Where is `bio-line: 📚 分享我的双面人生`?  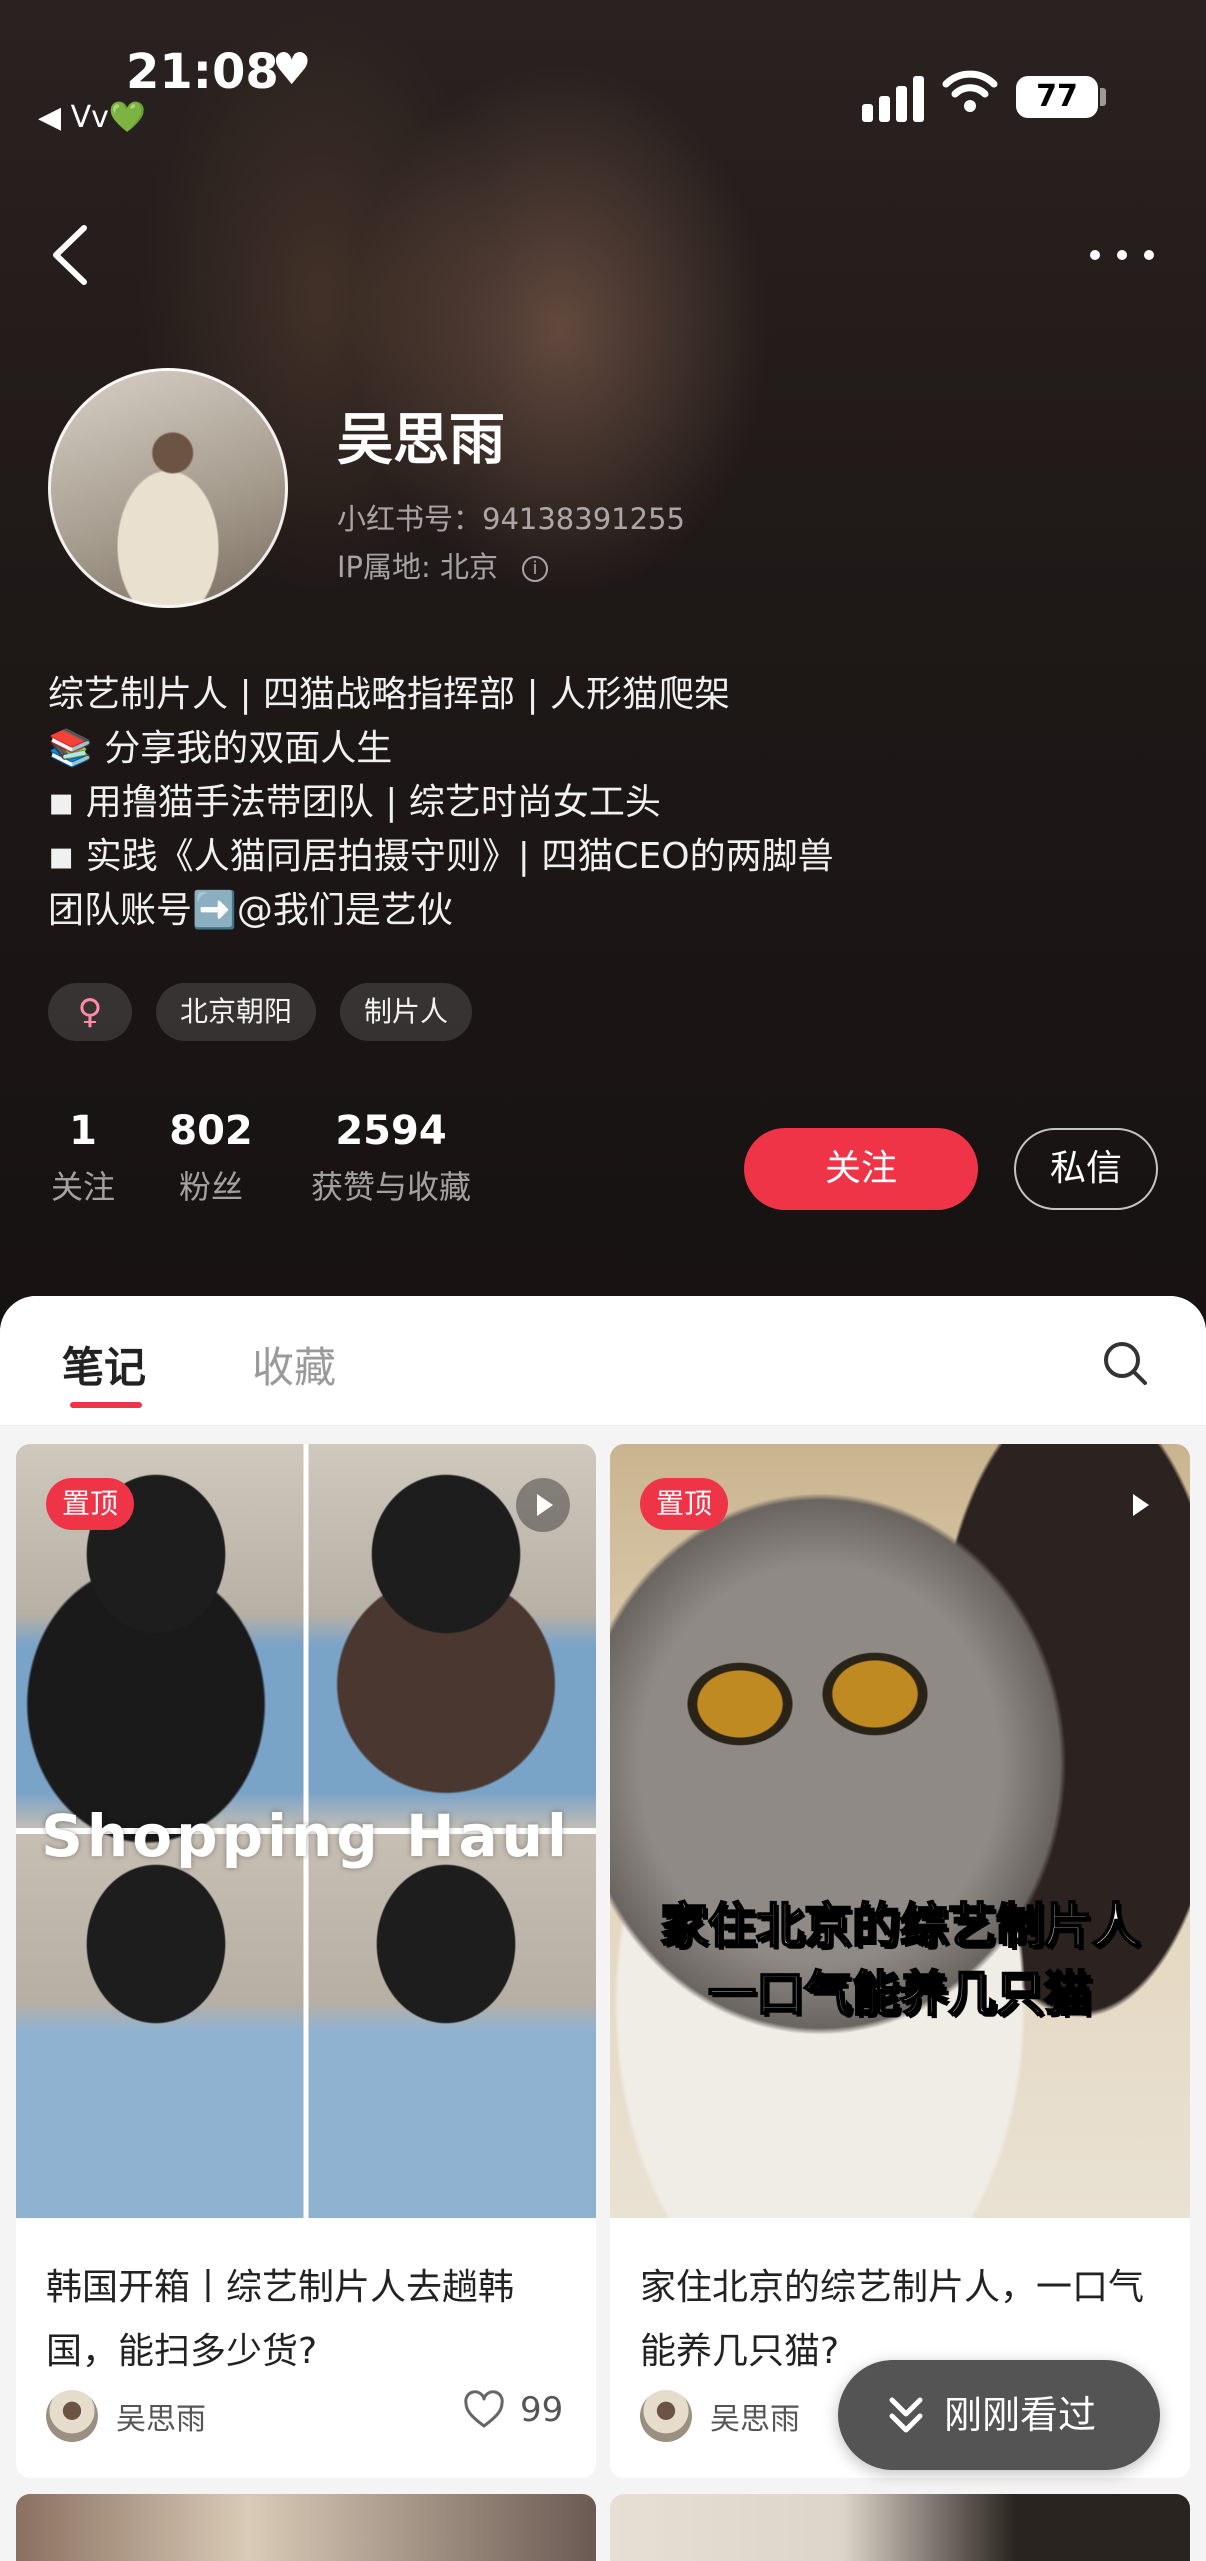
bio-line: 📚 分享我的双面人生 is located at coordinates (220, 748).